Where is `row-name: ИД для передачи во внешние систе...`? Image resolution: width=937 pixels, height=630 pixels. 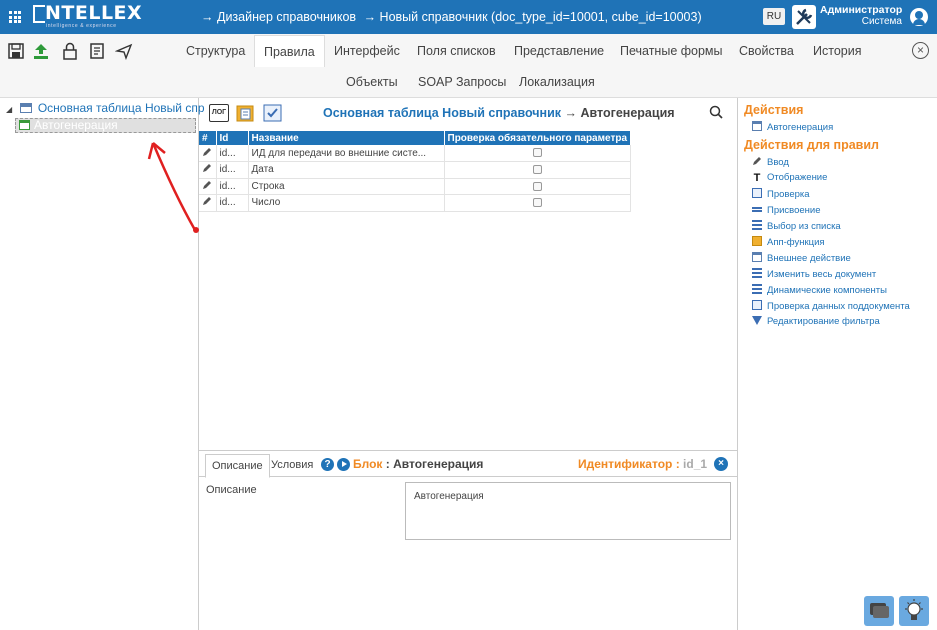
row-name: ИД для передачи во внешние систе... is located at coordinates (346, 153).